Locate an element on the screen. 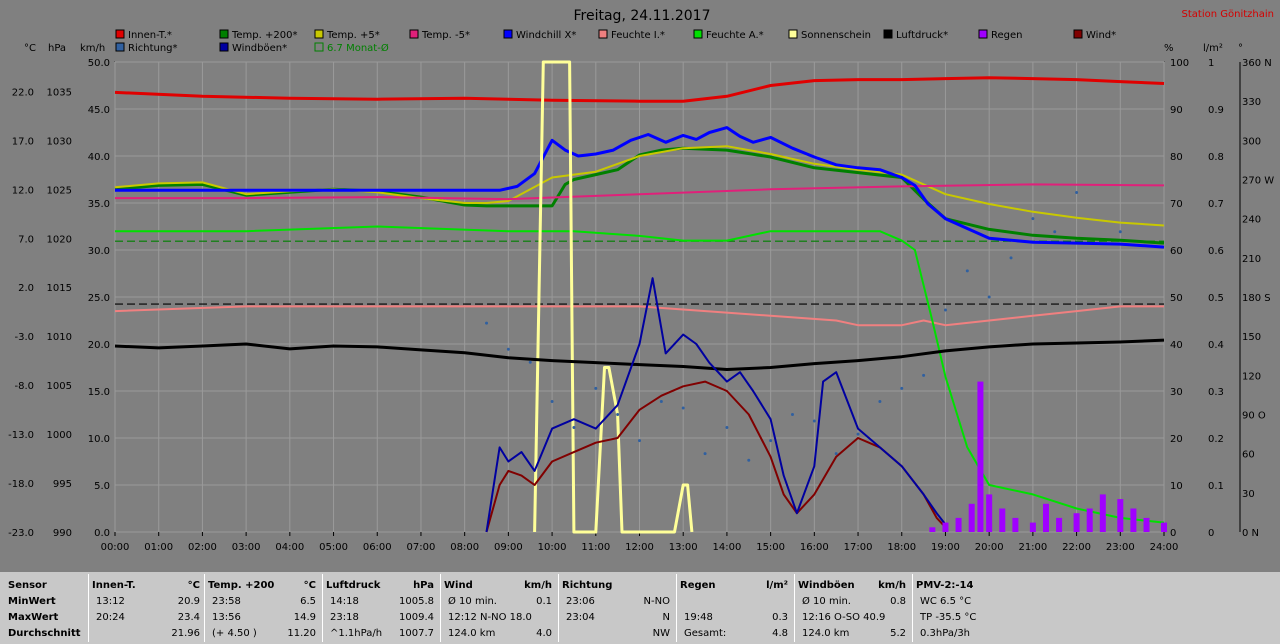 This screenshot has width=1280, height=644. pressure-tick-label: 1005 is located at coordinates (59, 386).